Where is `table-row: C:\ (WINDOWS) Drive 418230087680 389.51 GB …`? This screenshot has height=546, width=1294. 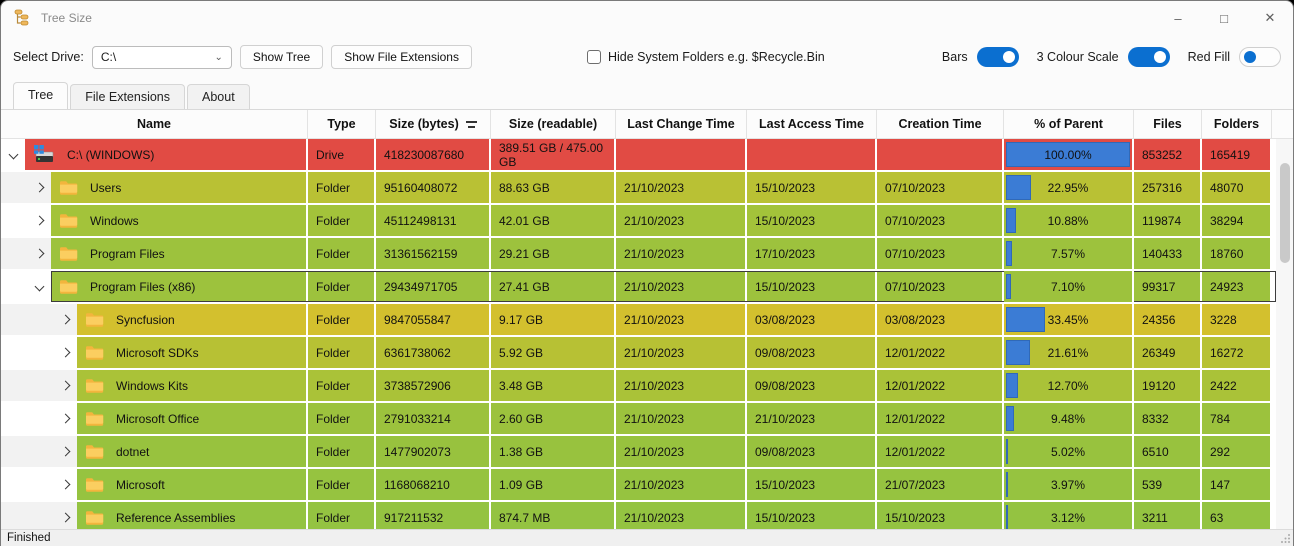
table-row: C:\ (WINDOWS) Drive 418230087680 389.51 GB … is located at coordinates (647, 155).